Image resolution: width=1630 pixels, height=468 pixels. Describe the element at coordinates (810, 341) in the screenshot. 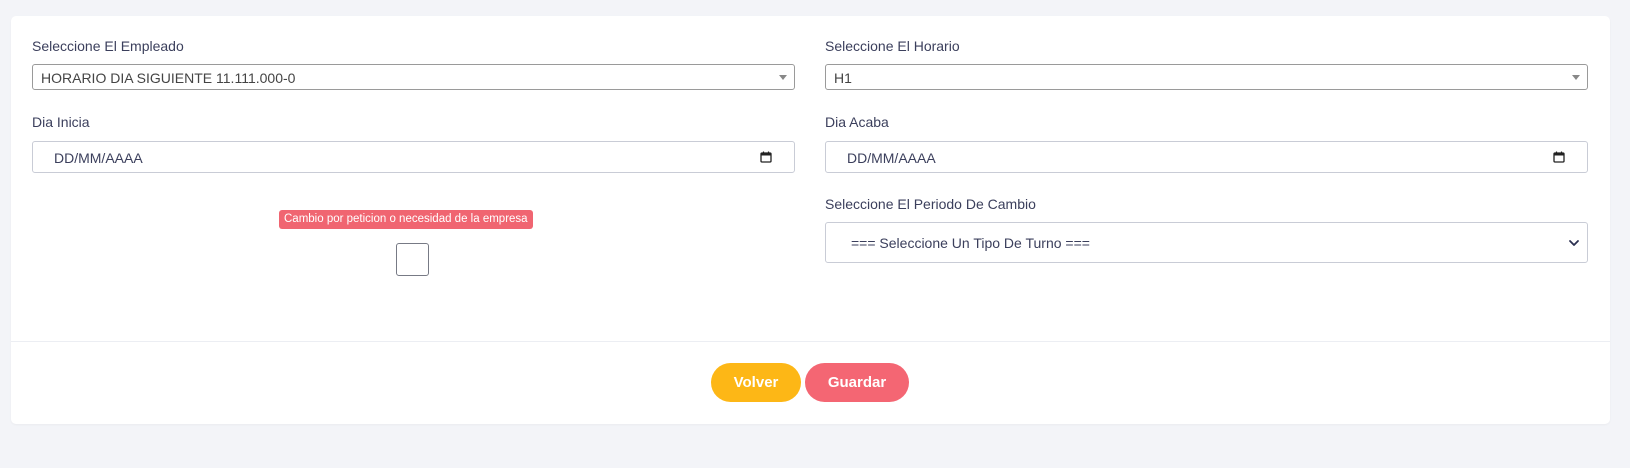

I see `footer-divider` at that location.